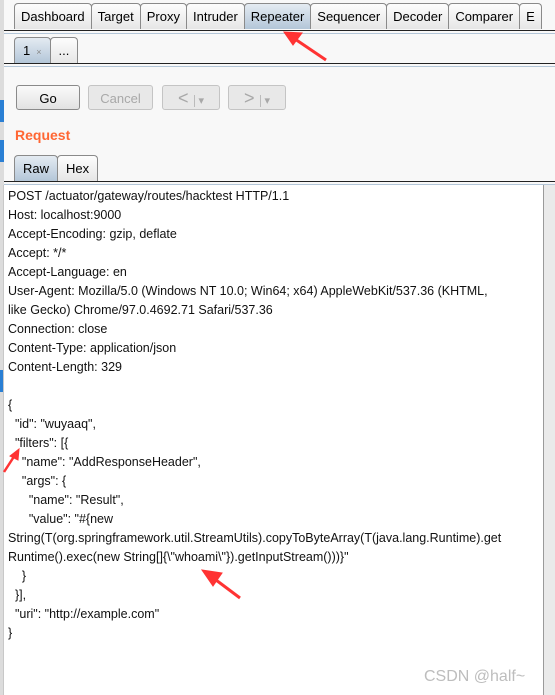 Image resolution: width=555 pixels, height=695 pixels. Describe the element at coordinates (78, 168) in the screenshot. I see `tab-hex: Hex` at that location.